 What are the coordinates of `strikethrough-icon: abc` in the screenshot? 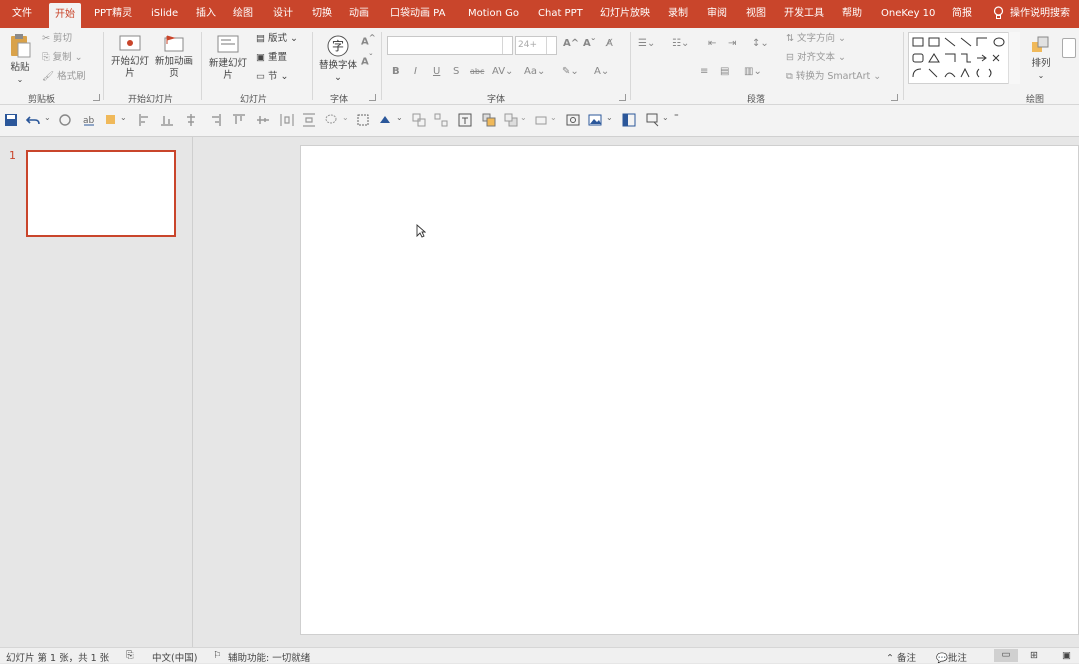 It's located at (477, 71).